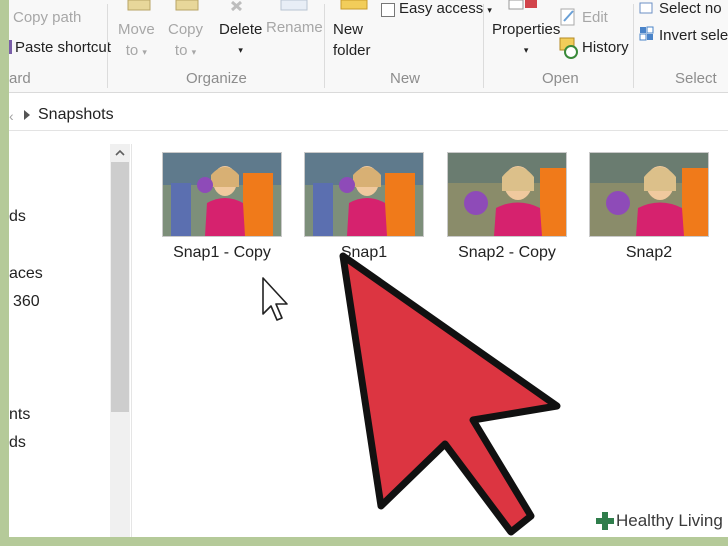 Image resolution: width=728 pixels, height=546 pixels. I want to click on invert-selection-label: Invert sele, so click(693, 35).